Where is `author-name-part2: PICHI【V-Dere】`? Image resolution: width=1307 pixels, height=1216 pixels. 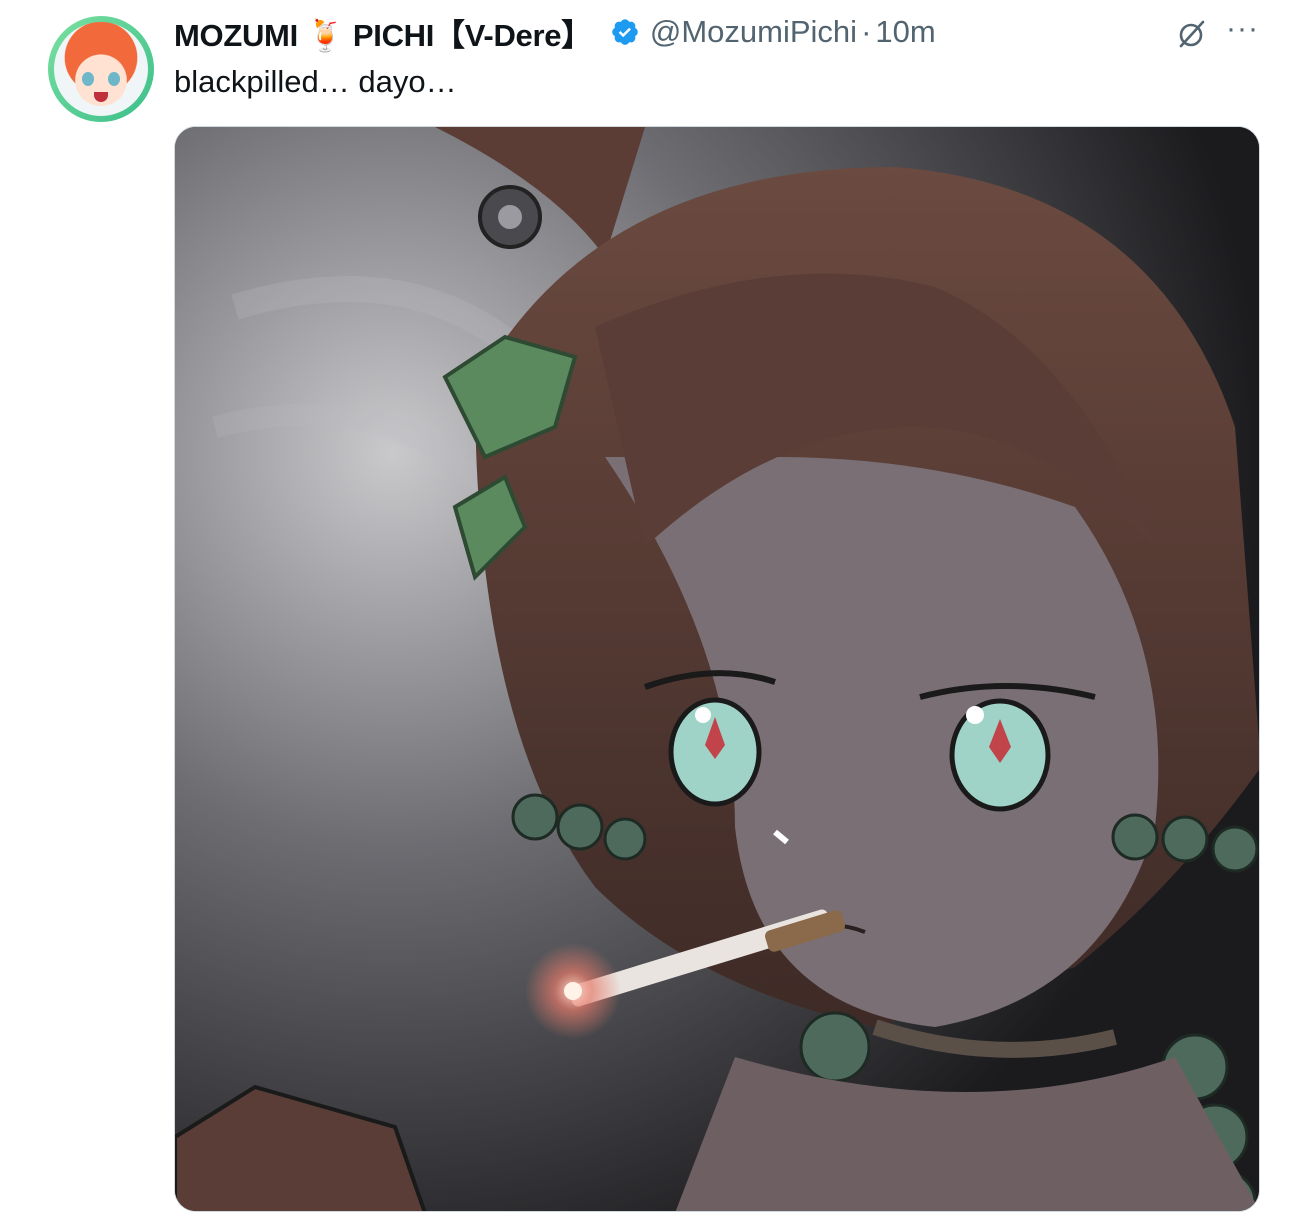 author-name-part2: PICHI【V-Dere】 is located at coordinates (472, 35).